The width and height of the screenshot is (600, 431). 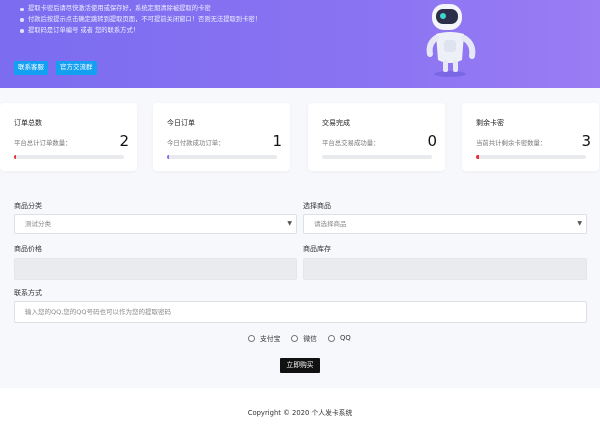 What do you see at coordinates (28, 206) in the screenshot?
I see `category-label: 商品分类` at bounding box center [28, 206].